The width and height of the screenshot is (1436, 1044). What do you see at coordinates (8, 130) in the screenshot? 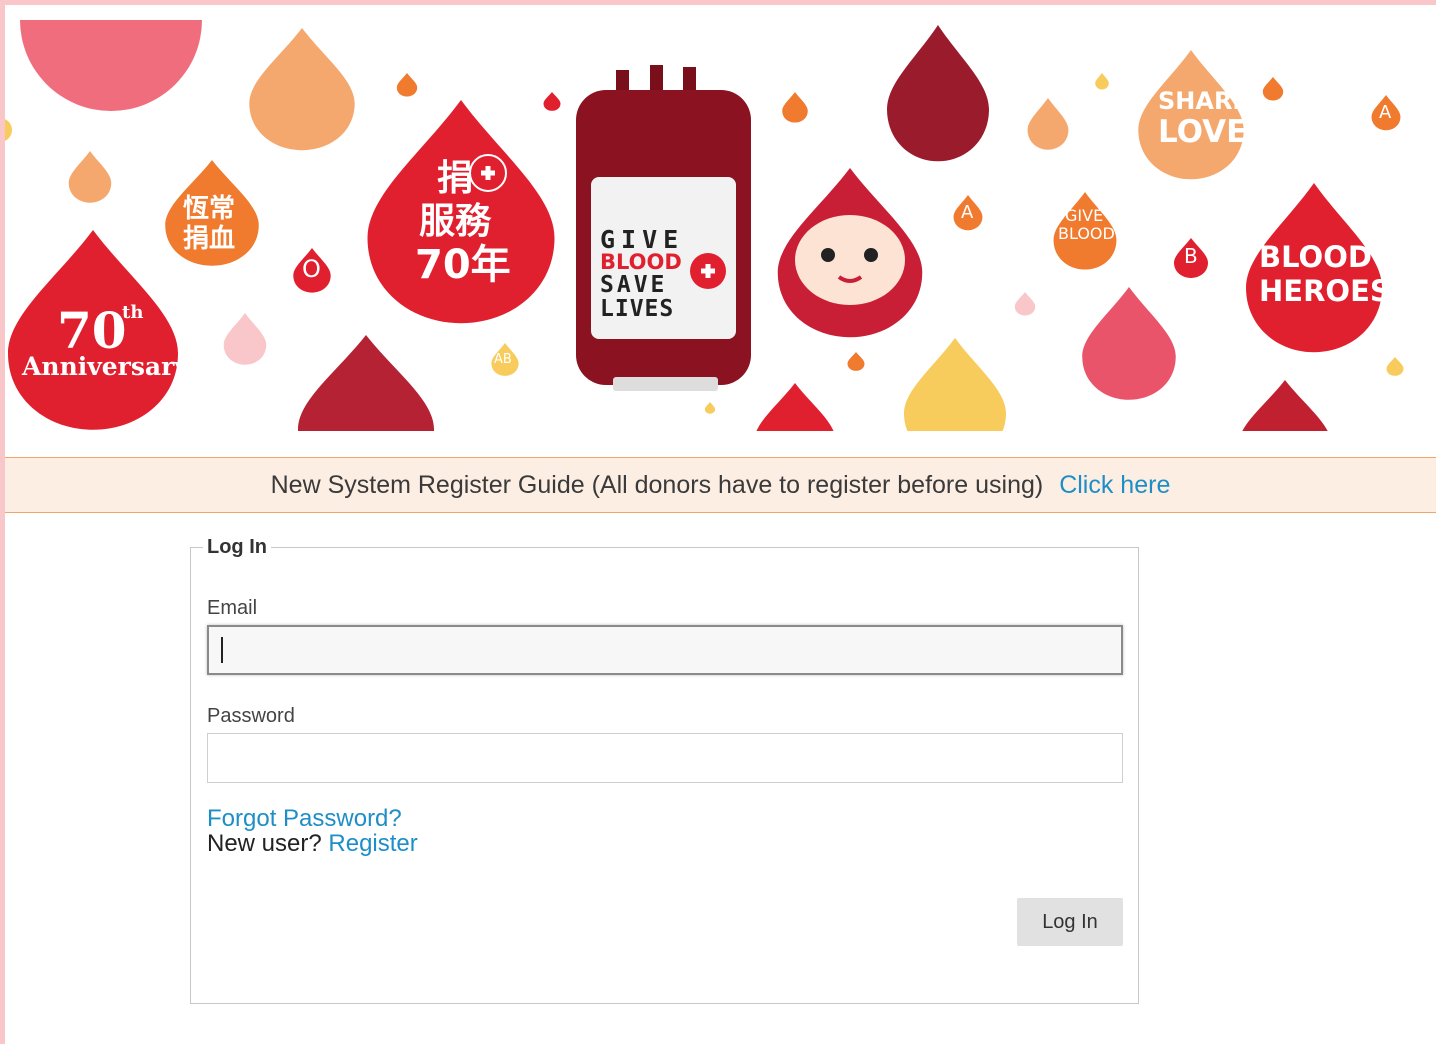
I see `dot-shape` at bounding box center [8, 130].